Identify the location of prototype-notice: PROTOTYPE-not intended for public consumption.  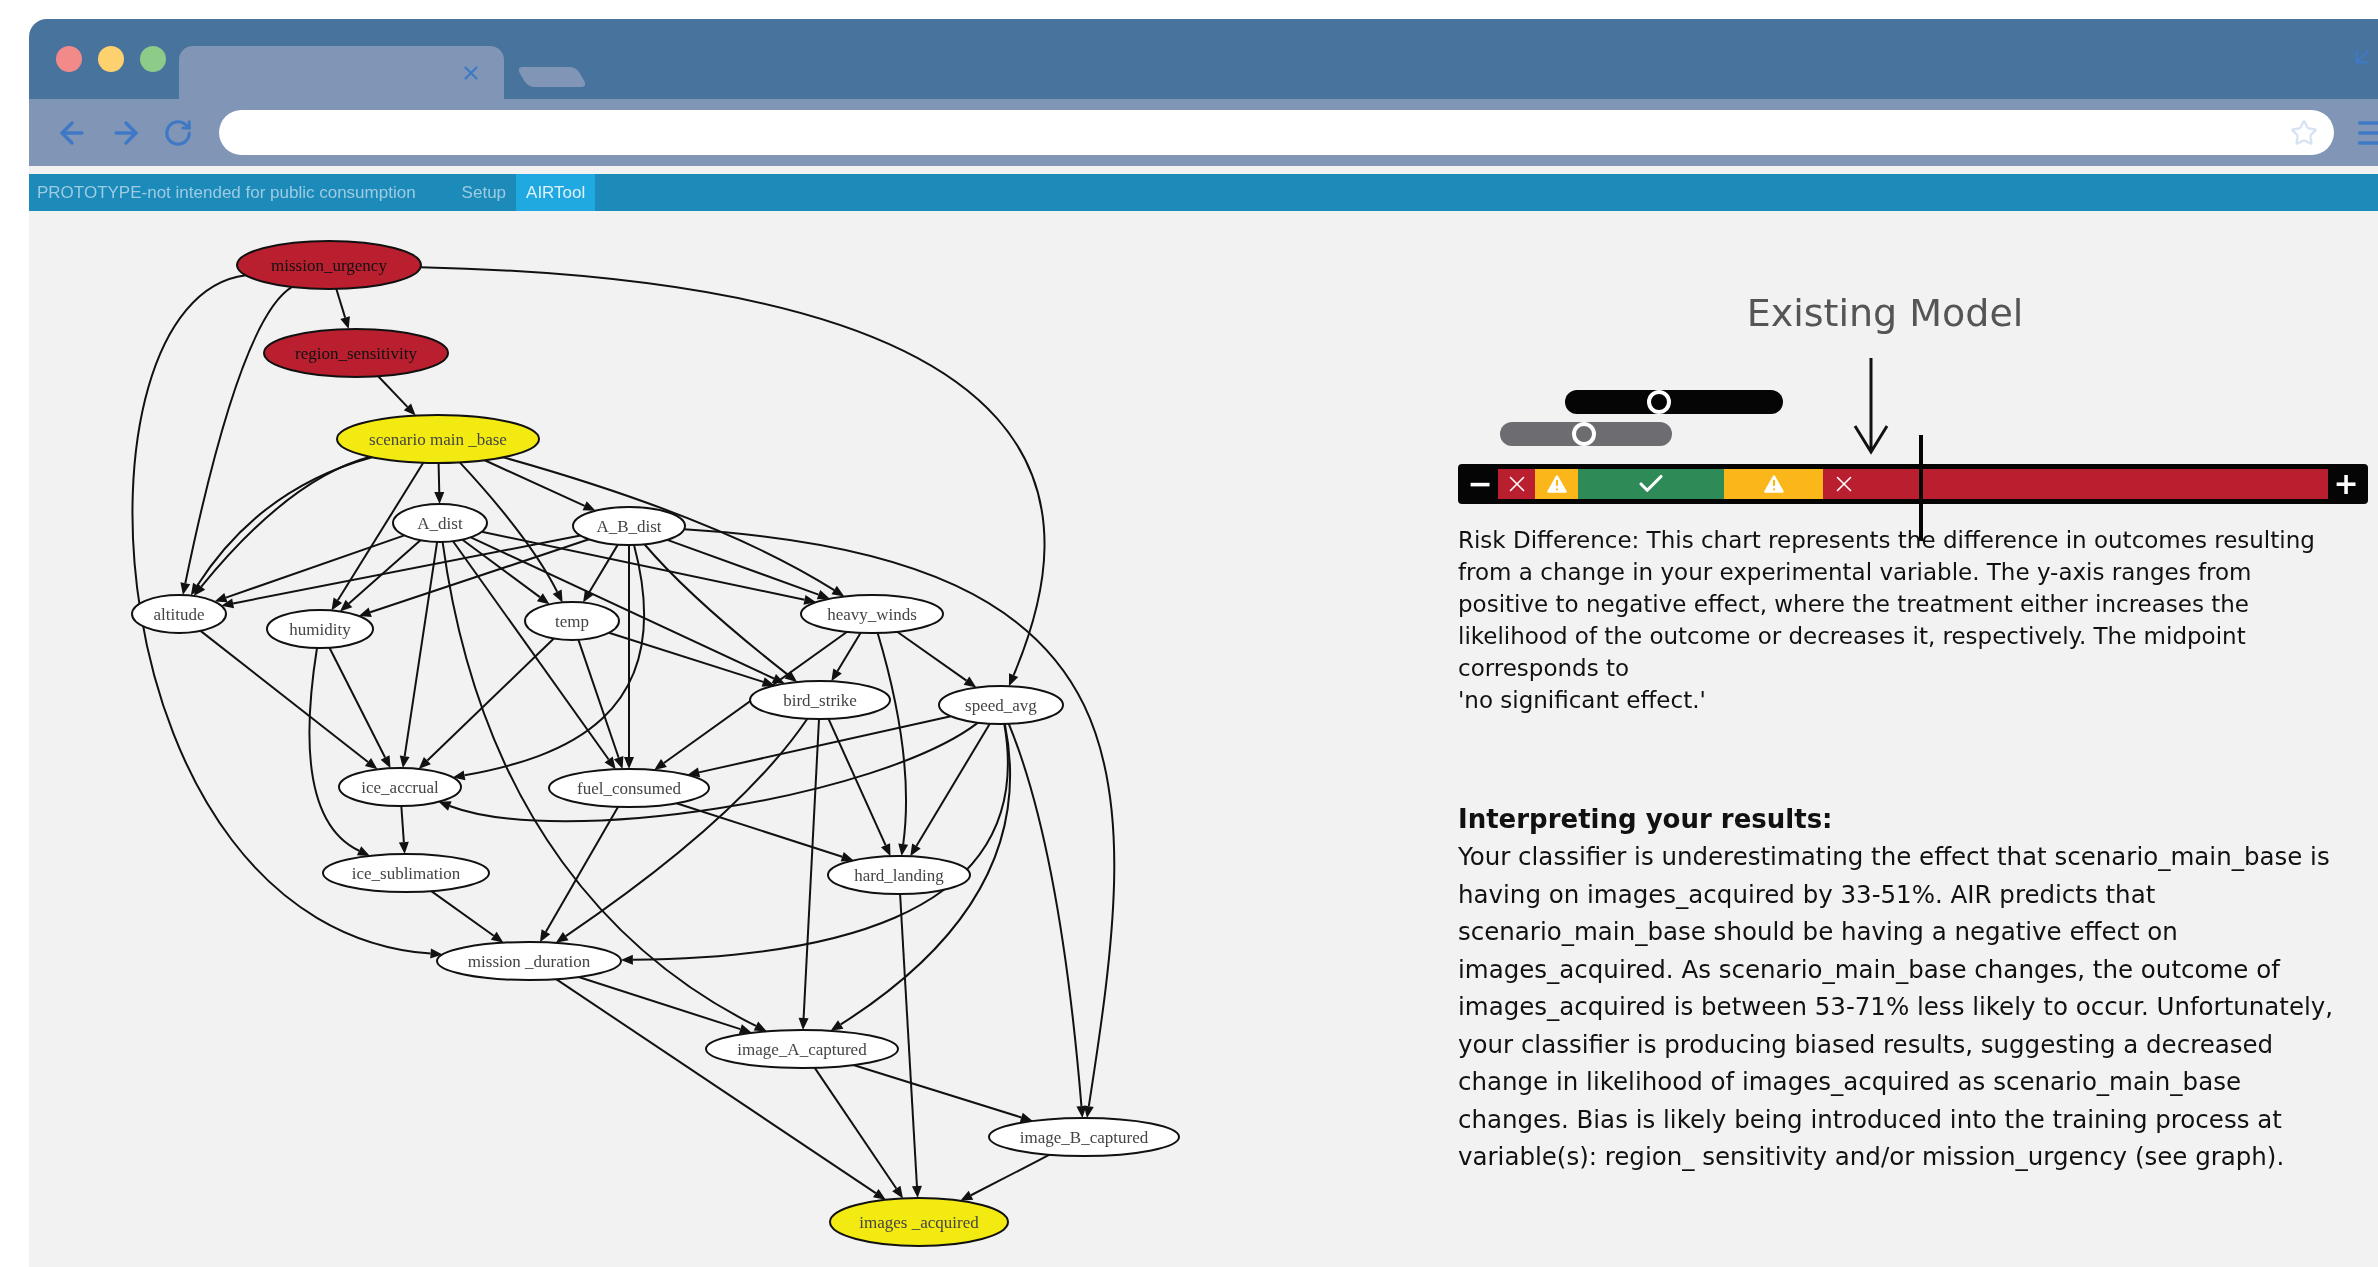
(226, 192).